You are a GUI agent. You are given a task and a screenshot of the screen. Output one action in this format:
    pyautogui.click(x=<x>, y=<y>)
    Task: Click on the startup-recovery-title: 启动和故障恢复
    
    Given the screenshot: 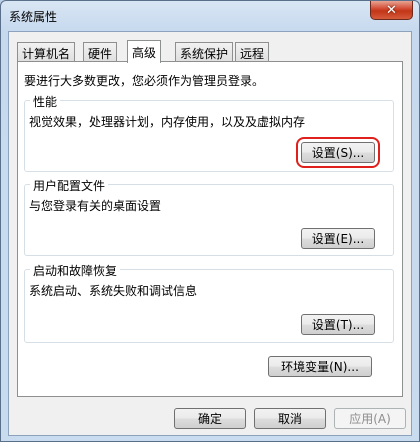 What is the action you would take?
    pyautogui.click(x=75, y=270)
    